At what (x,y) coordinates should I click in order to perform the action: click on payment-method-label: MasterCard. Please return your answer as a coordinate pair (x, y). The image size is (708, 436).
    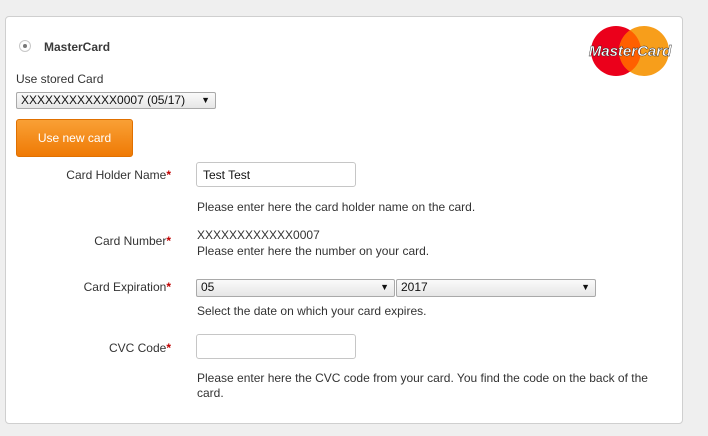
    Looking at the image, I should click on (77, 47).